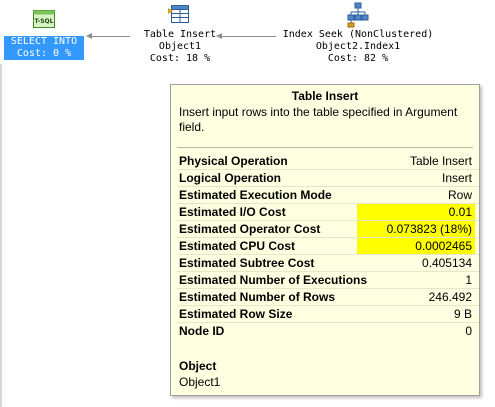 The image size is (495, 407). Describe the element at coordinates (247, 263) in the screenshot. I see `property-label: Estimated Subtree Cost` at that location.